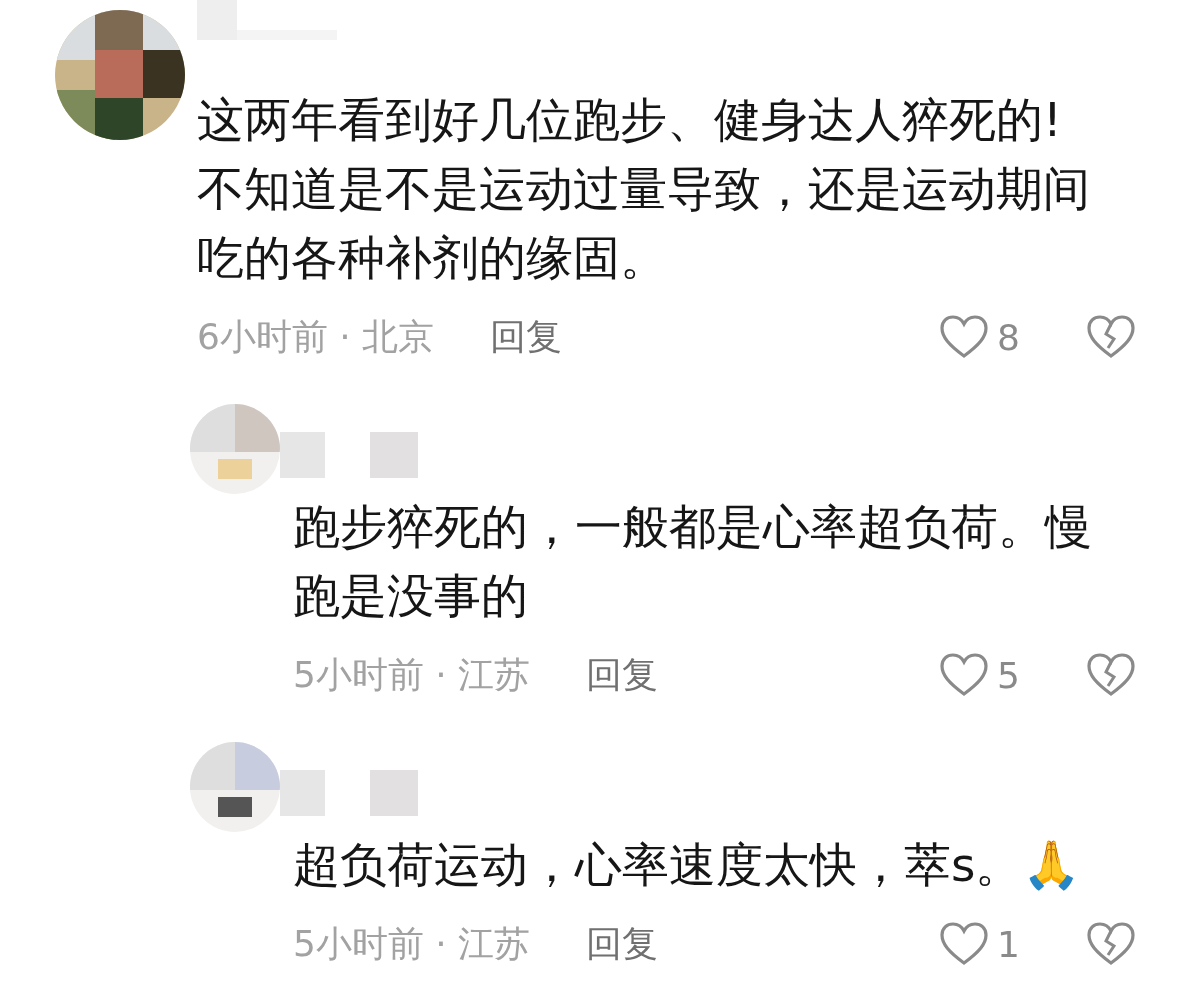 The image size is (1178, 989). What do you see at coordinates (693, 561) in the screenshot?
I see `comment-text: 跑步猝死的，一般都是心率超负荷。慢 跑是没事的` at bounding box center [693, 561].